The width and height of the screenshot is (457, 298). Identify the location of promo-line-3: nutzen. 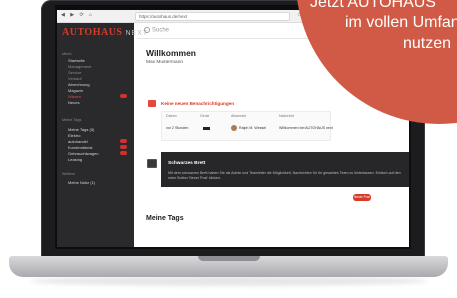
(427, 43).